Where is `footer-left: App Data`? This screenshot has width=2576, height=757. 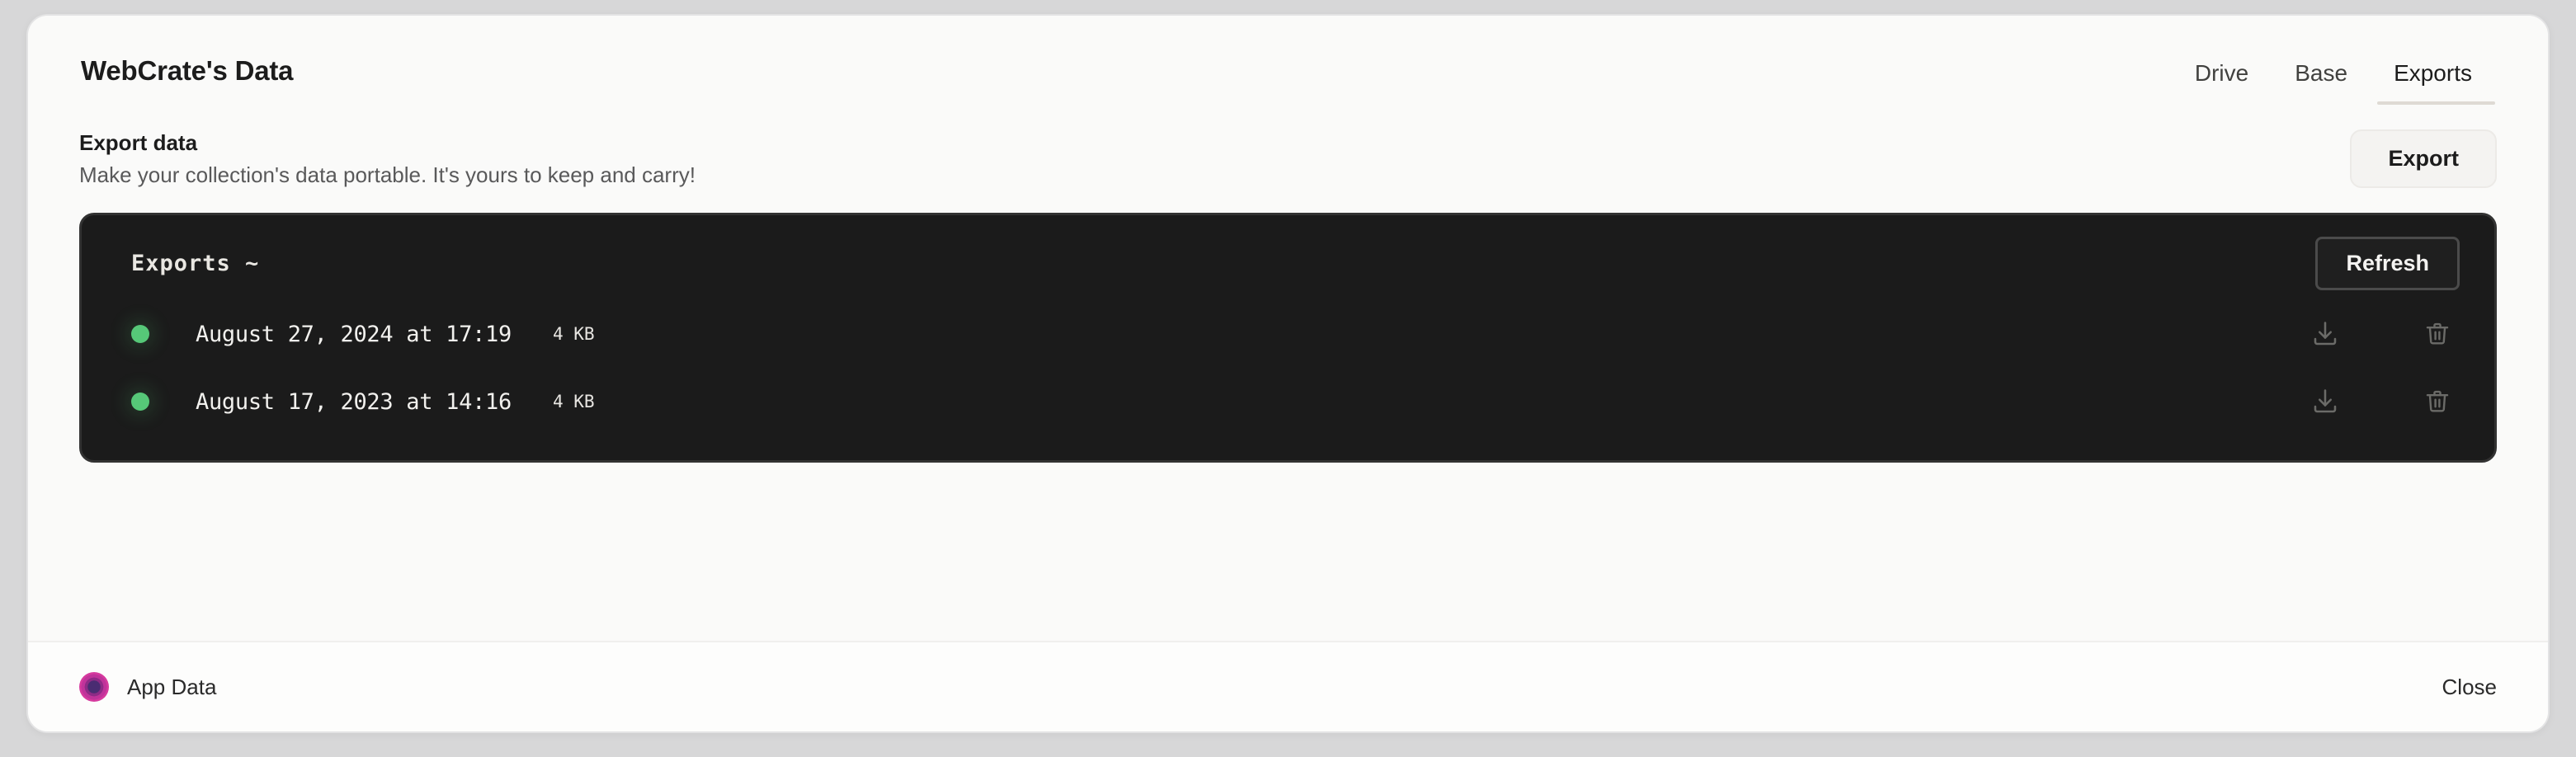
footer-left: App Data is located at coordinates (147, 687).